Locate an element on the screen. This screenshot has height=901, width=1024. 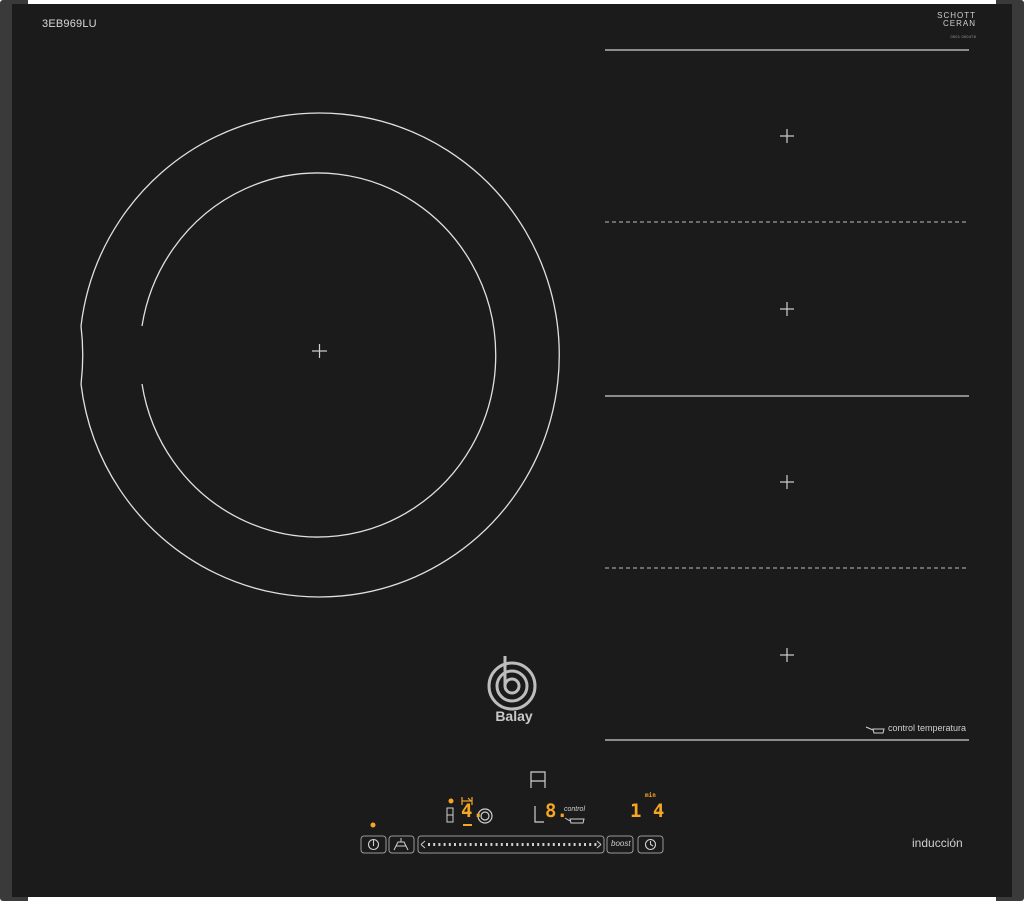
power-level-slider is located at coordinates (511, 844).